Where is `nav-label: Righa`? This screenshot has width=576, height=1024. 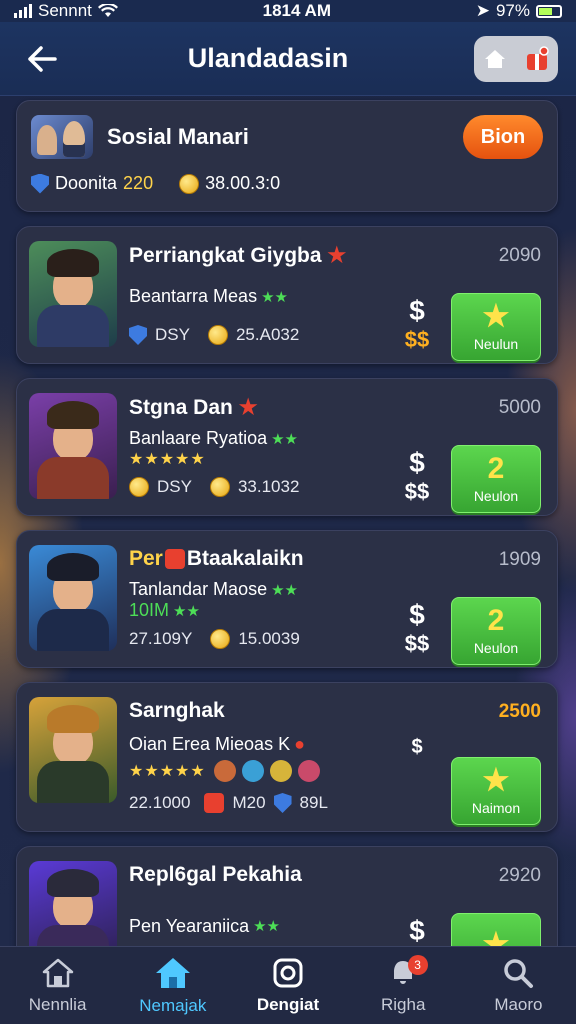 nav-label: Righa is located at coordinates (403, 1004).